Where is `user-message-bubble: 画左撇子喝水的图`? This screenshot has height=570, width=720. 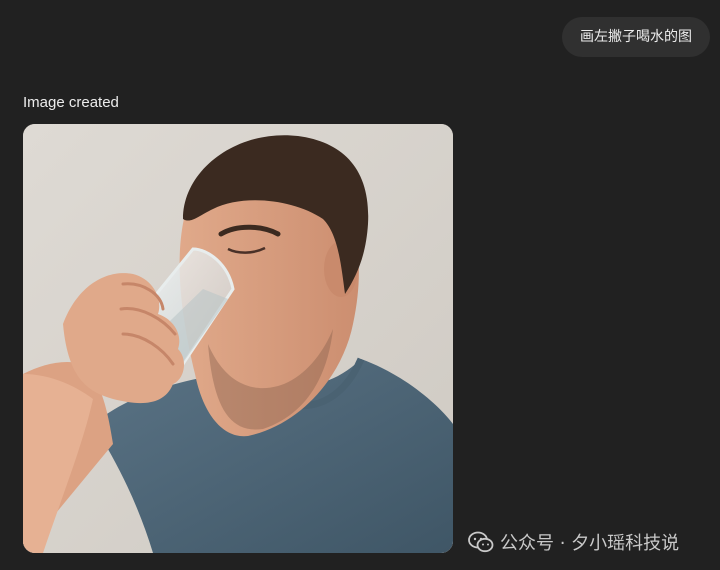 user-message-bubble: 画左撇子喝水的图 is located at coordinates (636, 37).